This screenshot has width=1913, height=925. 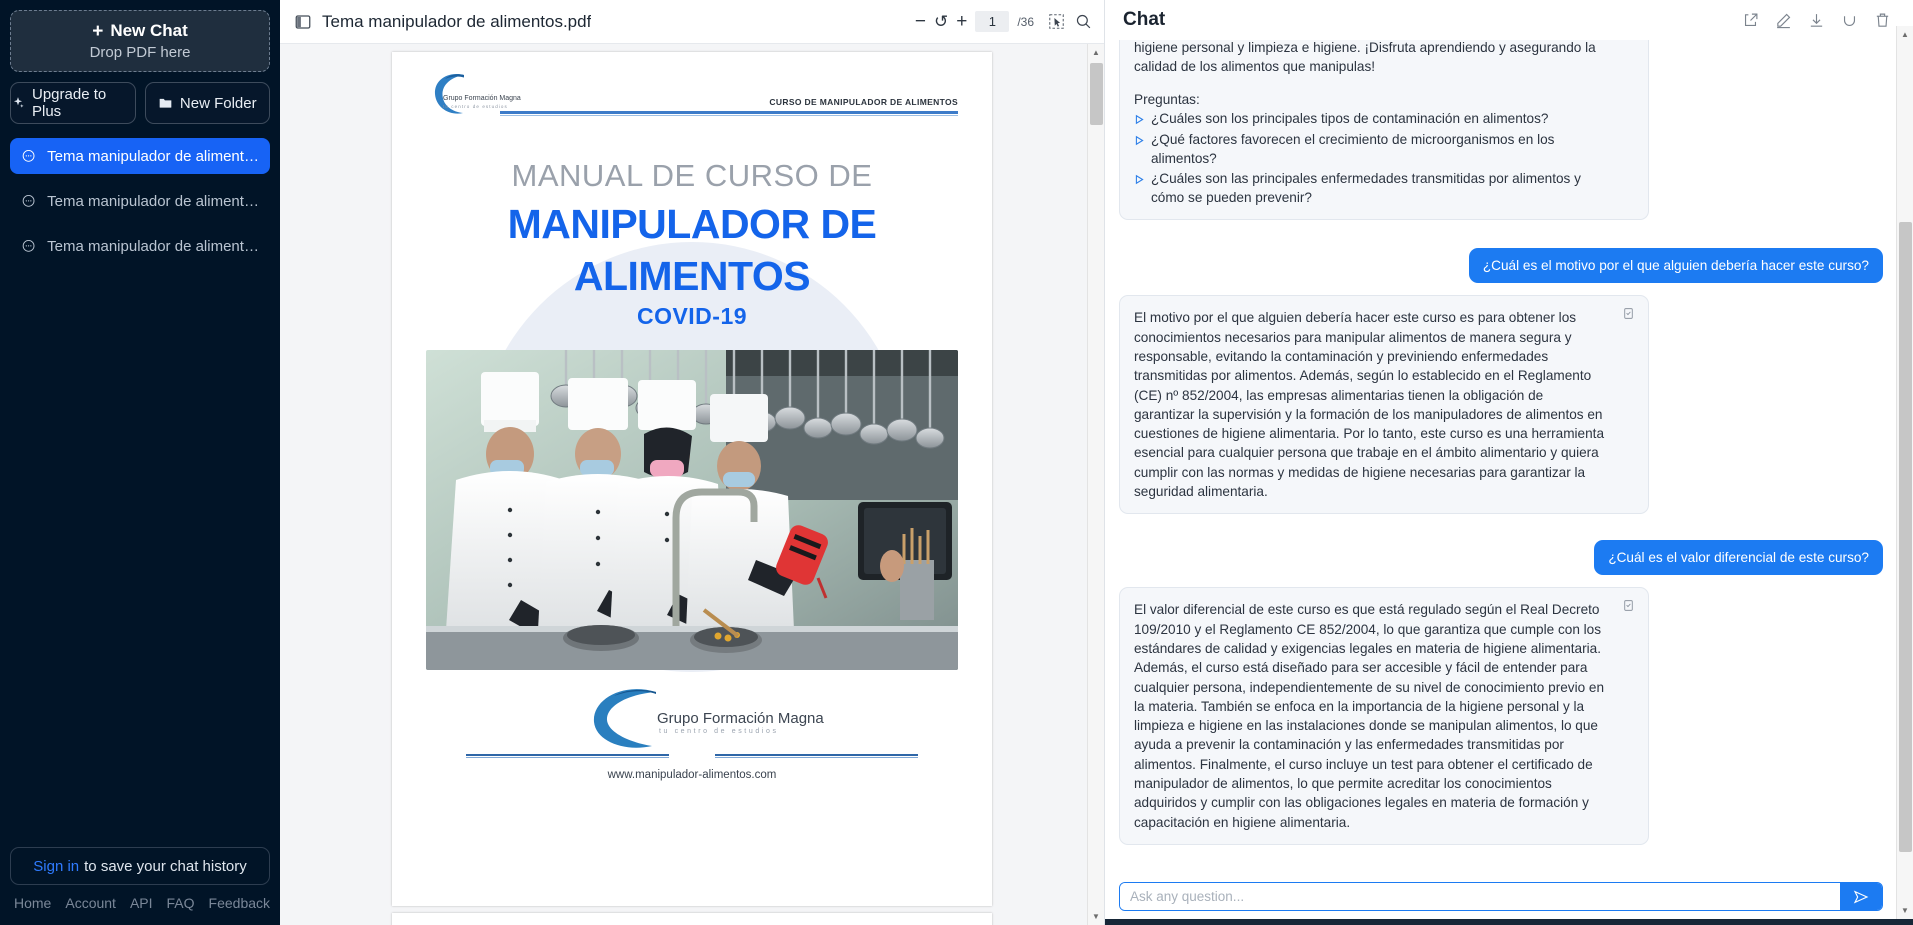 What do you see at coordinates (1750, 20) in the screenshot?
I see `share-icon` at bounding box center [1750, 20].